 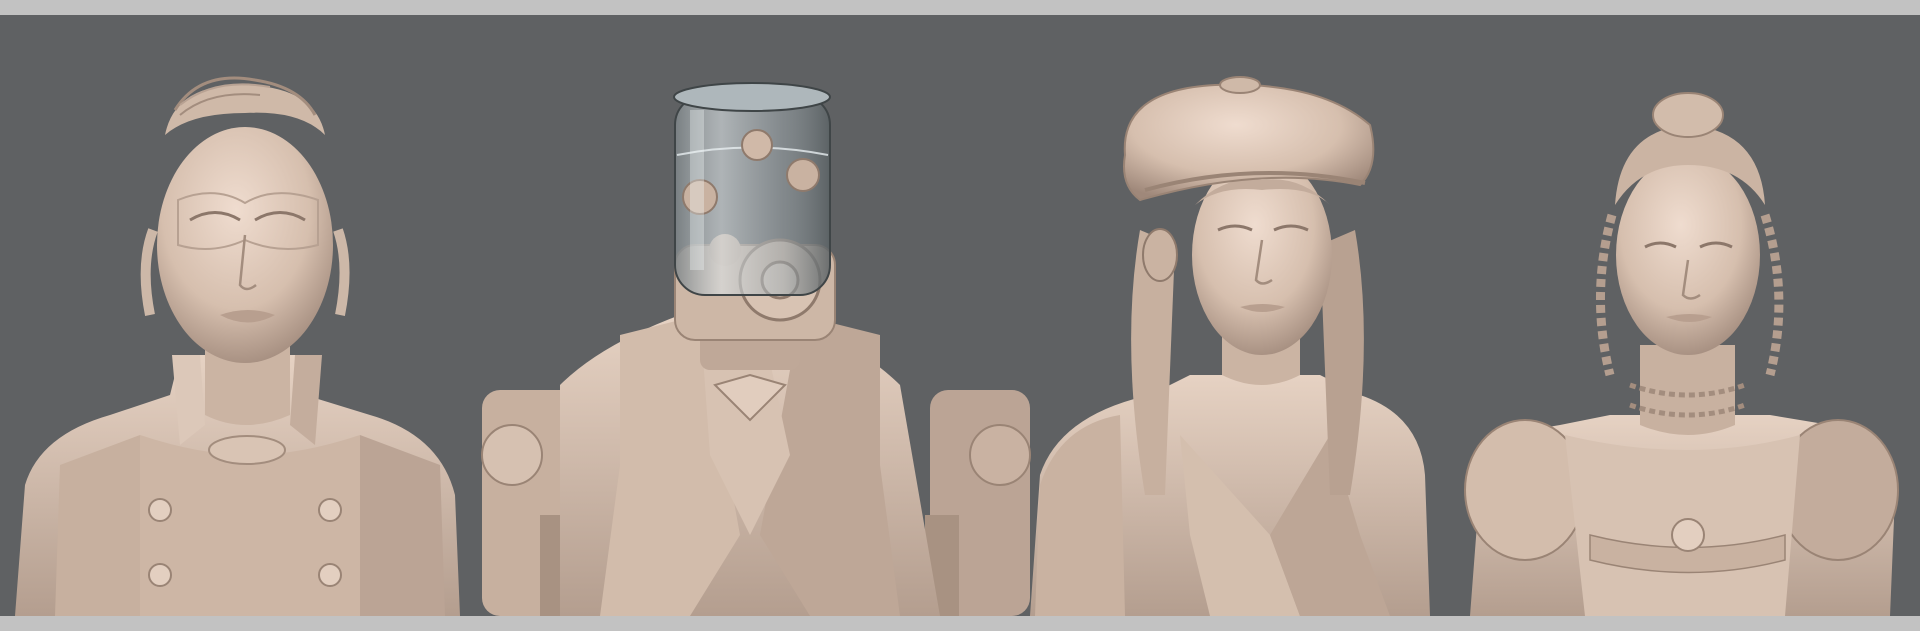 I want to click on top-border, so click(x=960, y=7).